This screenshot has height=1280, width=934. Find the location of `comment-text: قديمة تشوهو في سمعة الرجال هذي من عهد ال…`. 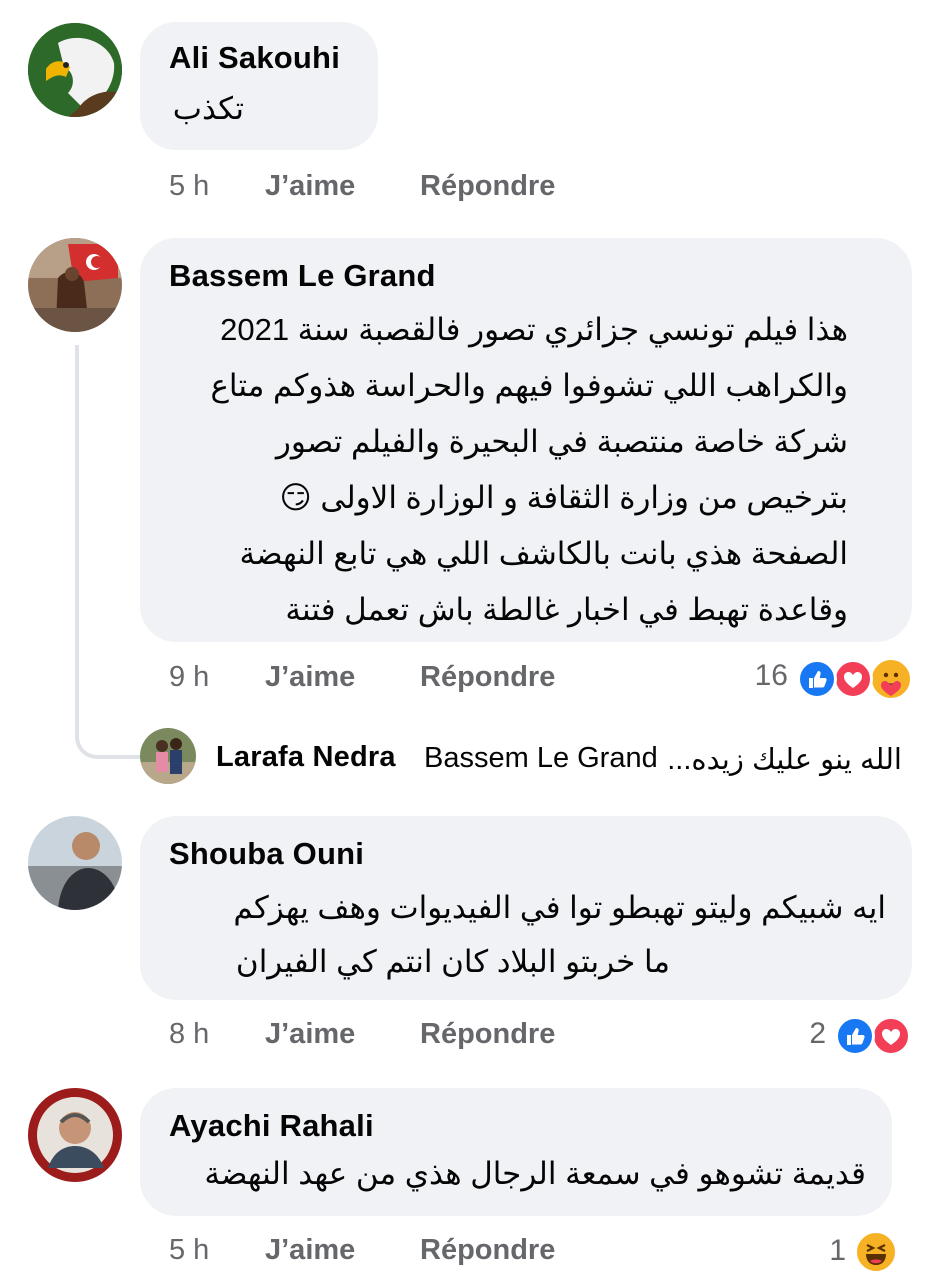

comment-text: قديمة تشوهو في سمعة الرجال هذي من عهد ال… is located at coordinates (535, 1173).